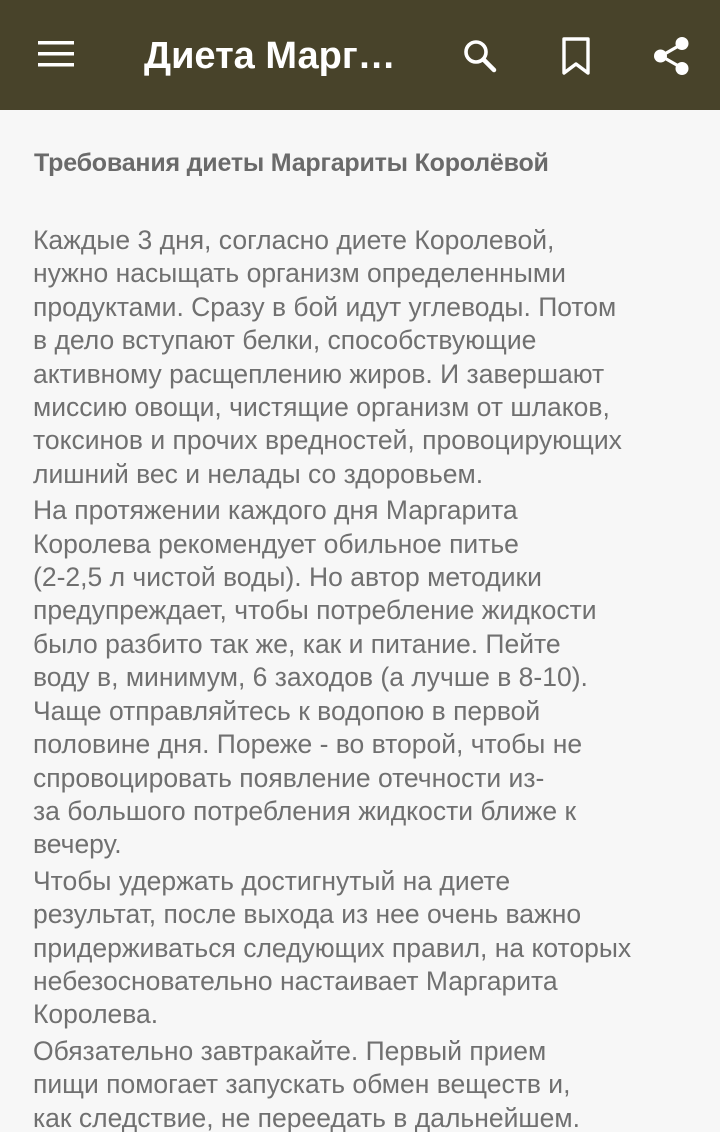 This screenshot has height=1132, width=720. Describe the element at coordinates (77, 844) in the screenshot. I see `text-line: вечеру.` at that location.